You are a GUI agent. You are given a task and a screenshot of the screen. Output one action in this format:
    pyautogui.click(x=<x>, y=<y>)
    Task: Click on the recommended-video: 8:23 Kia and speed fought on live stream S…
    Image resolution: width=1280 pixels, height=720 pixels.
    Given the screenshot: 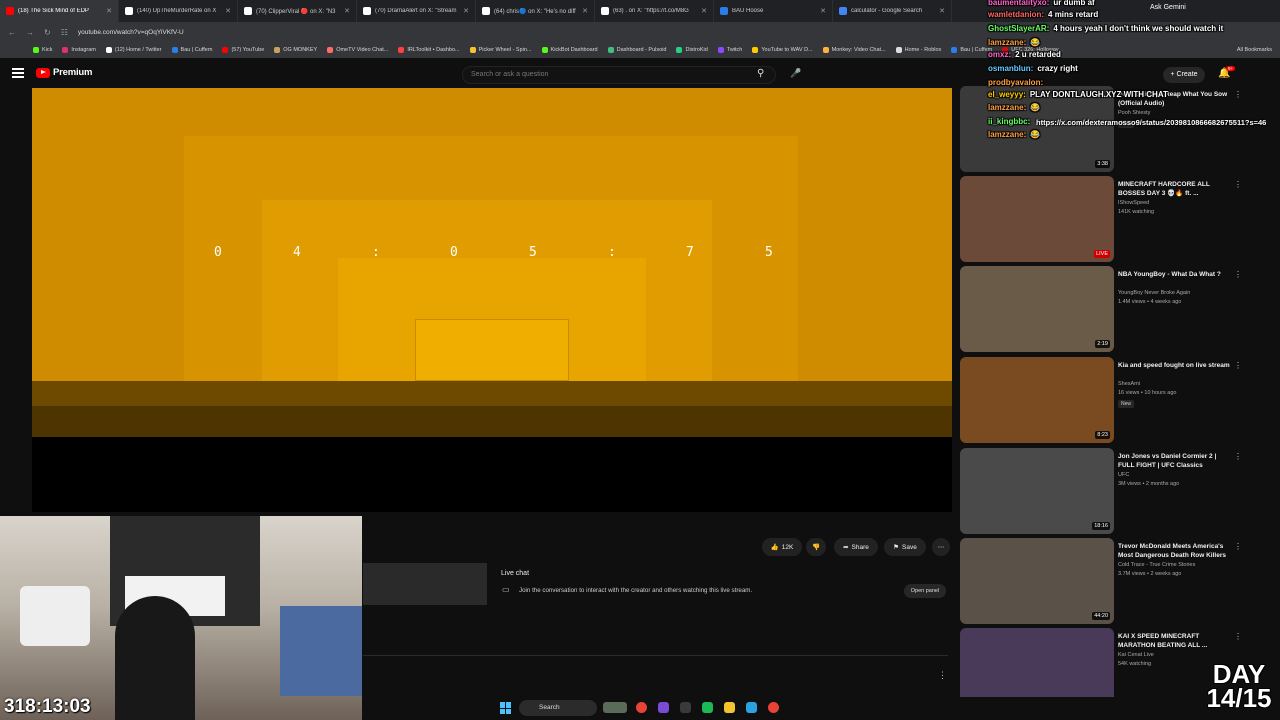 What is the action you would take?
    pyautogui.click(x=1110, y=400)
    